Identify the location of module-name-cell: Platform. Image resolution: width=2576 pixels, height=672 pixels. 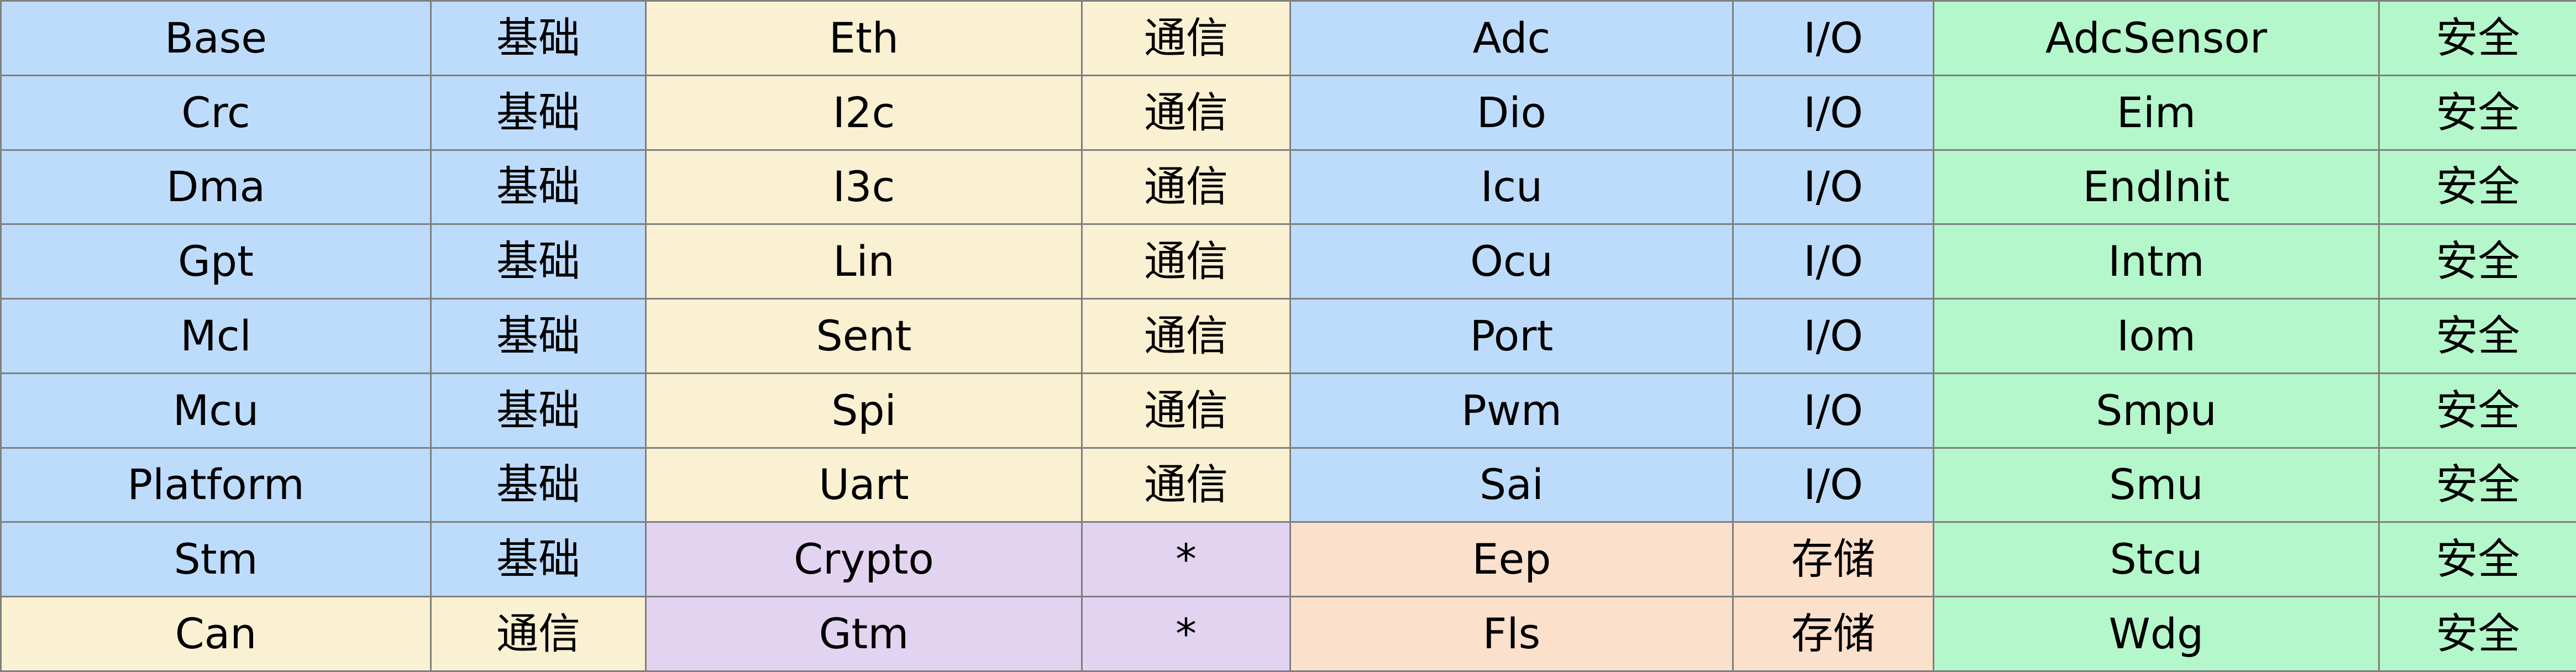
(216, 485).